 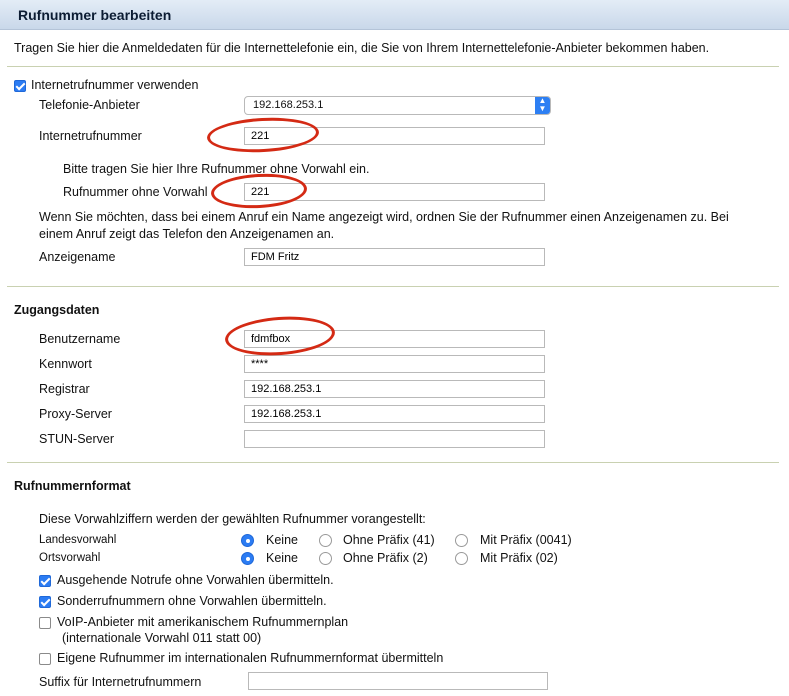 I want to click on display-name-input, so click(x=394, y=257).